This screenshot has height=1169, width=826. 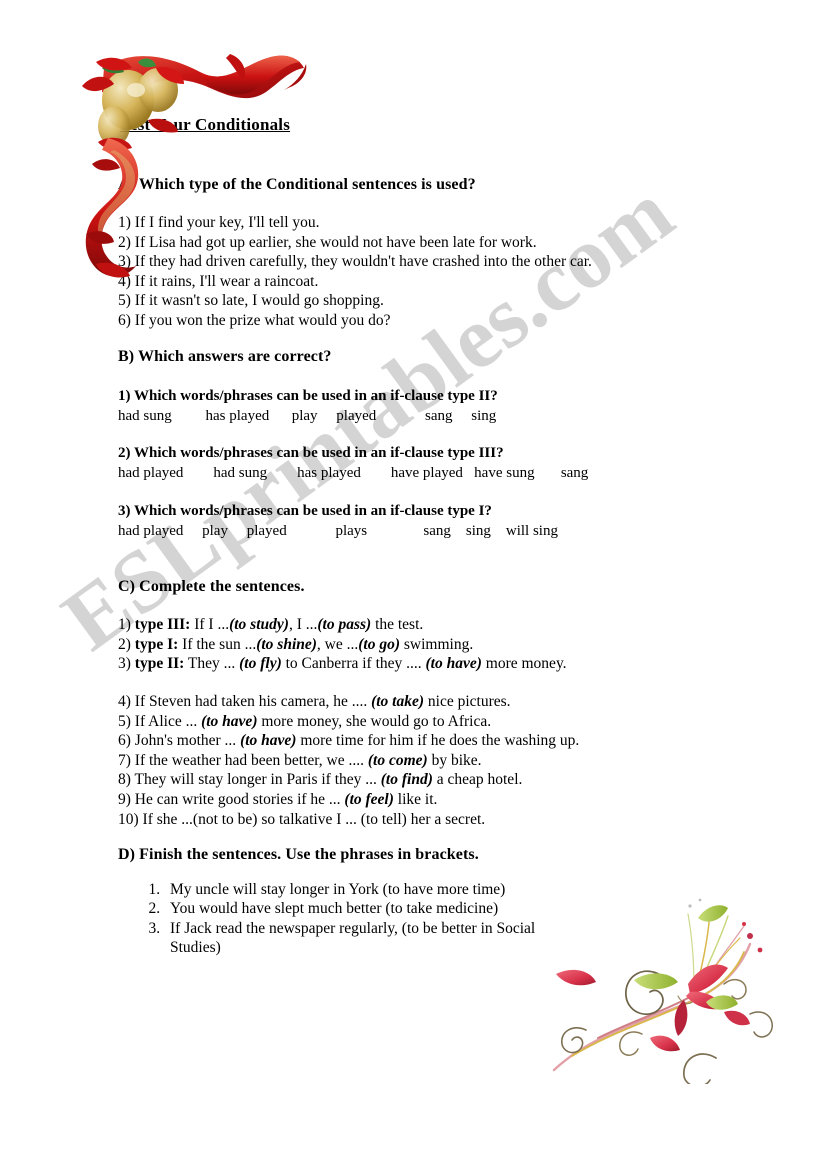 What do you see at coordinates (374, 721) in the screenshot?
I see `item-post: more money, she would go to Africa.` at bounding box center [374, 721].